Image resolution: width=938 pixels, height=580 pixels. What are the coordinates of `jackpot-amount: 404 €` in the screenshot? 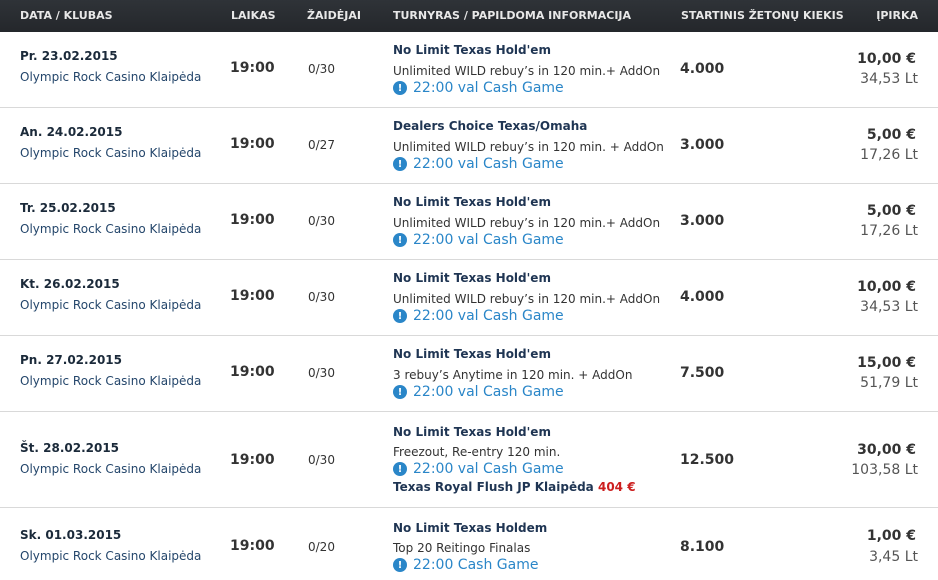 It's located at (616, 487).